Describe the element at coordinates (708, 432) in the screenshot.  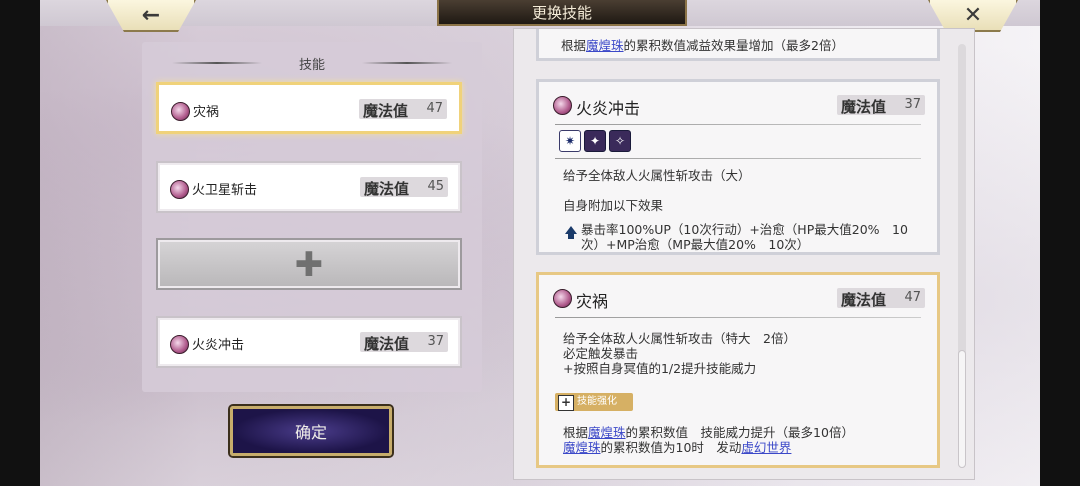
I see `skill-boost-description: 根据魔煌珠的累积数值 技能威力提升（最多10倍）` at that location.